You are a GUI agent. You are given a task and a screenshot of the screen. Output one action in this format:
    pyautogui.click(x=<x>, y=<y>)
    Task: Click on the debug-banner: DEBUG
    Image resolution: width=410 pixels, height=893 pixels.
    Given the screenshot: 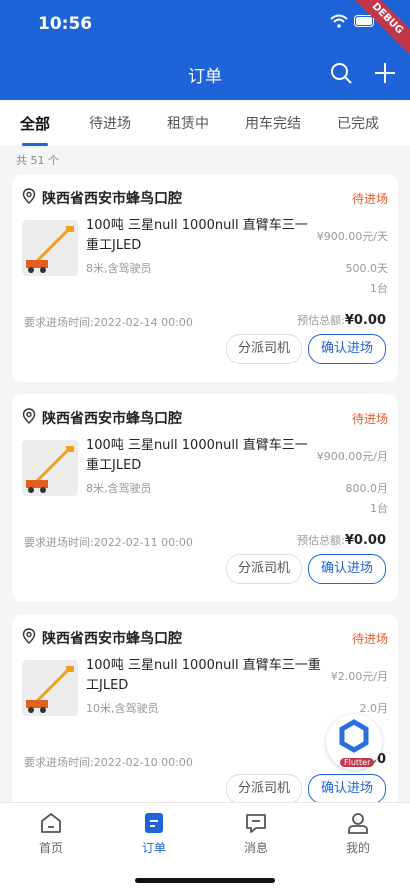 What is the action you would take?
    pyautogui.click(x=379, y=29)
    